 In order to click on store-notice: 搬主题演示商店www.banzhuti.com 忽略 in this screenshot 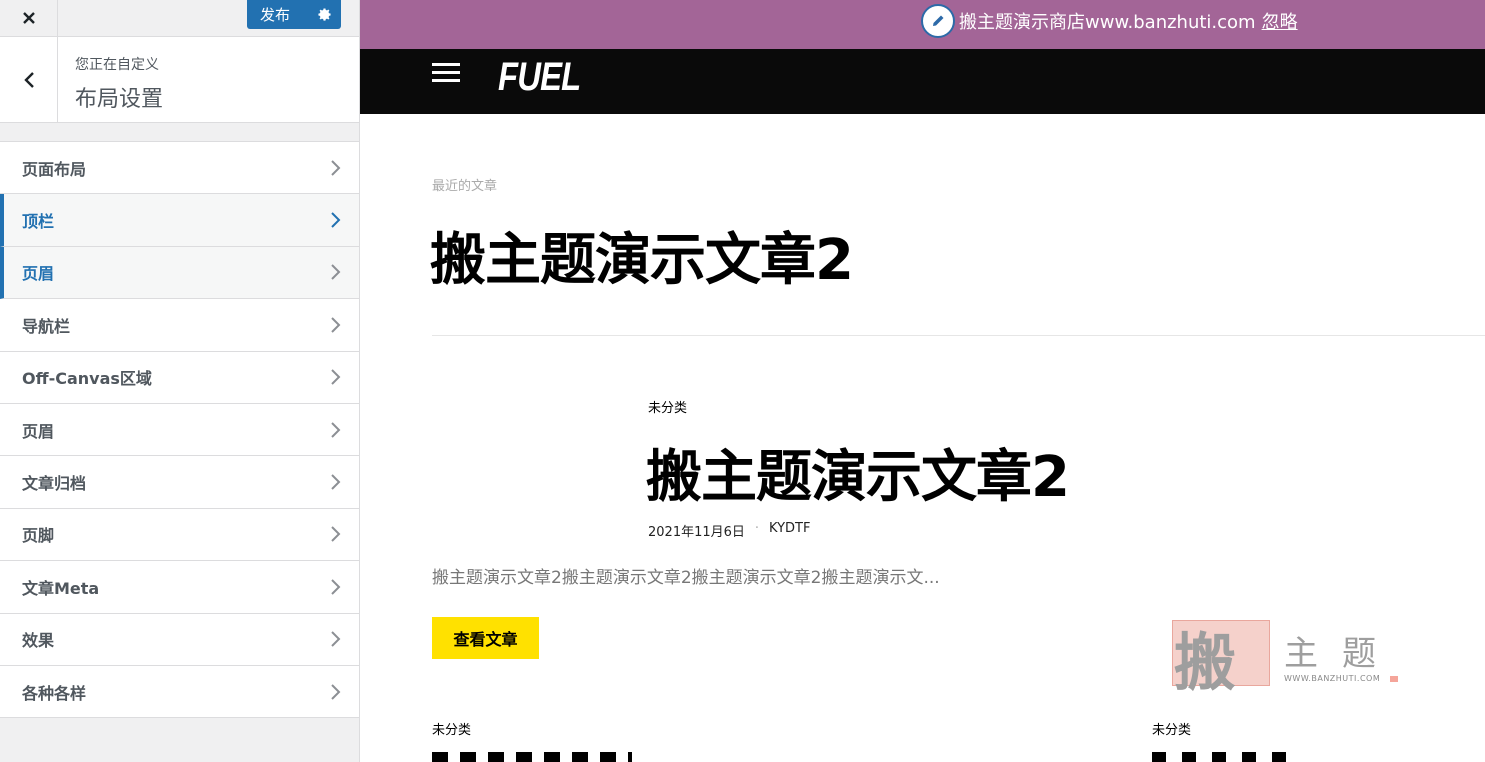, I will do `click(922, 24)`.